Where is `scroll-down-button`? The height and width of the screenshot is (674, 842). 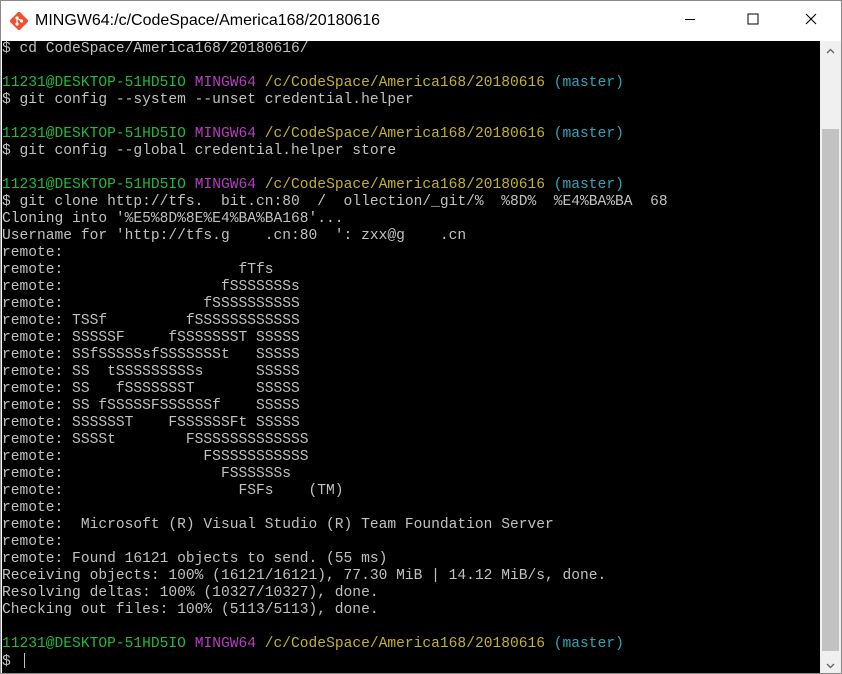 scroll-down-button is located at coordinates (830, 664).